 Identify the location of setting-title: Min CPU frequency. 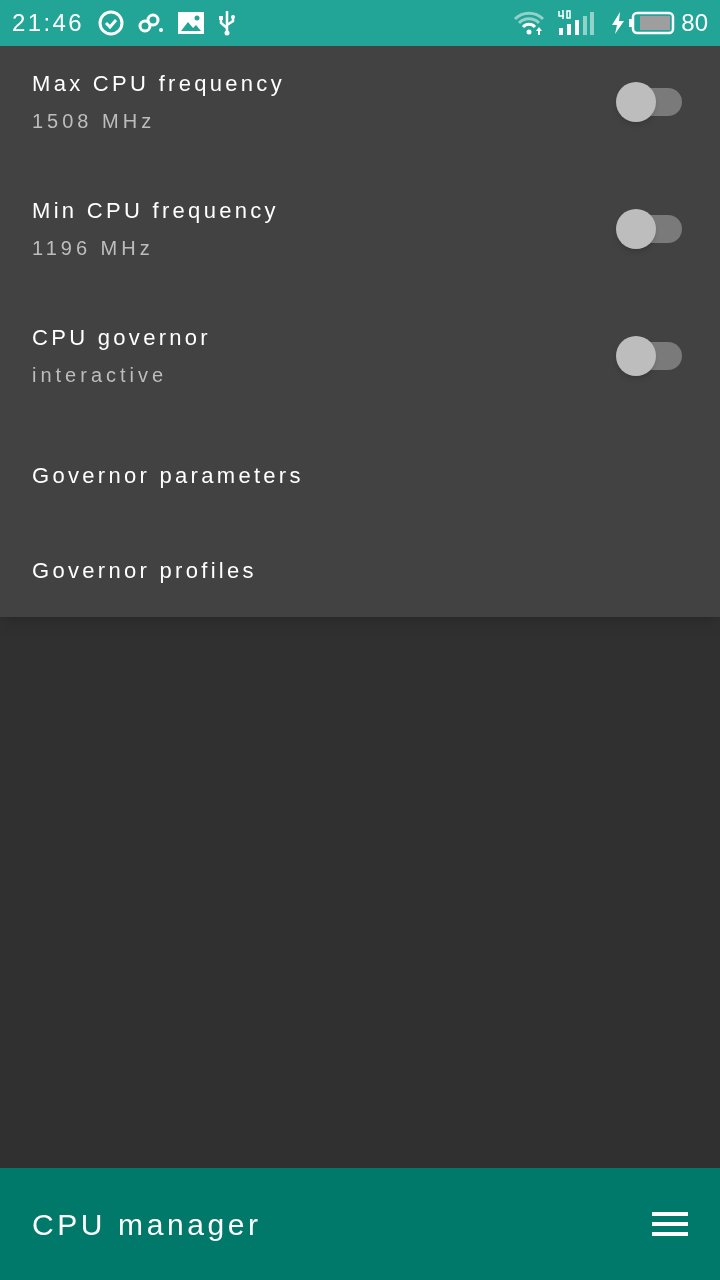
(156, 211).